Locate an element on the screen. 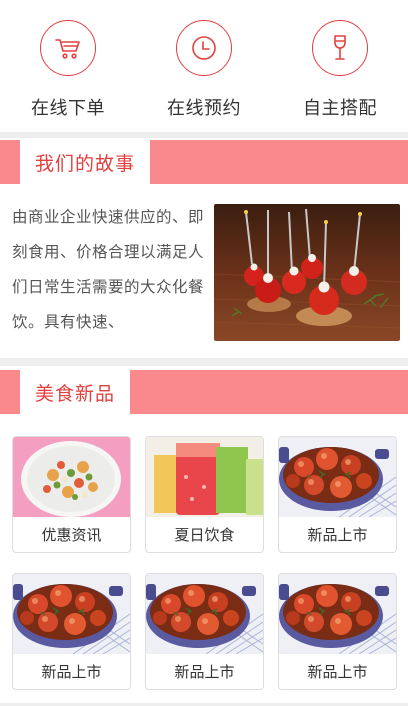 The image size is (408, 706). story-photo is located at coordinates (307, 272).